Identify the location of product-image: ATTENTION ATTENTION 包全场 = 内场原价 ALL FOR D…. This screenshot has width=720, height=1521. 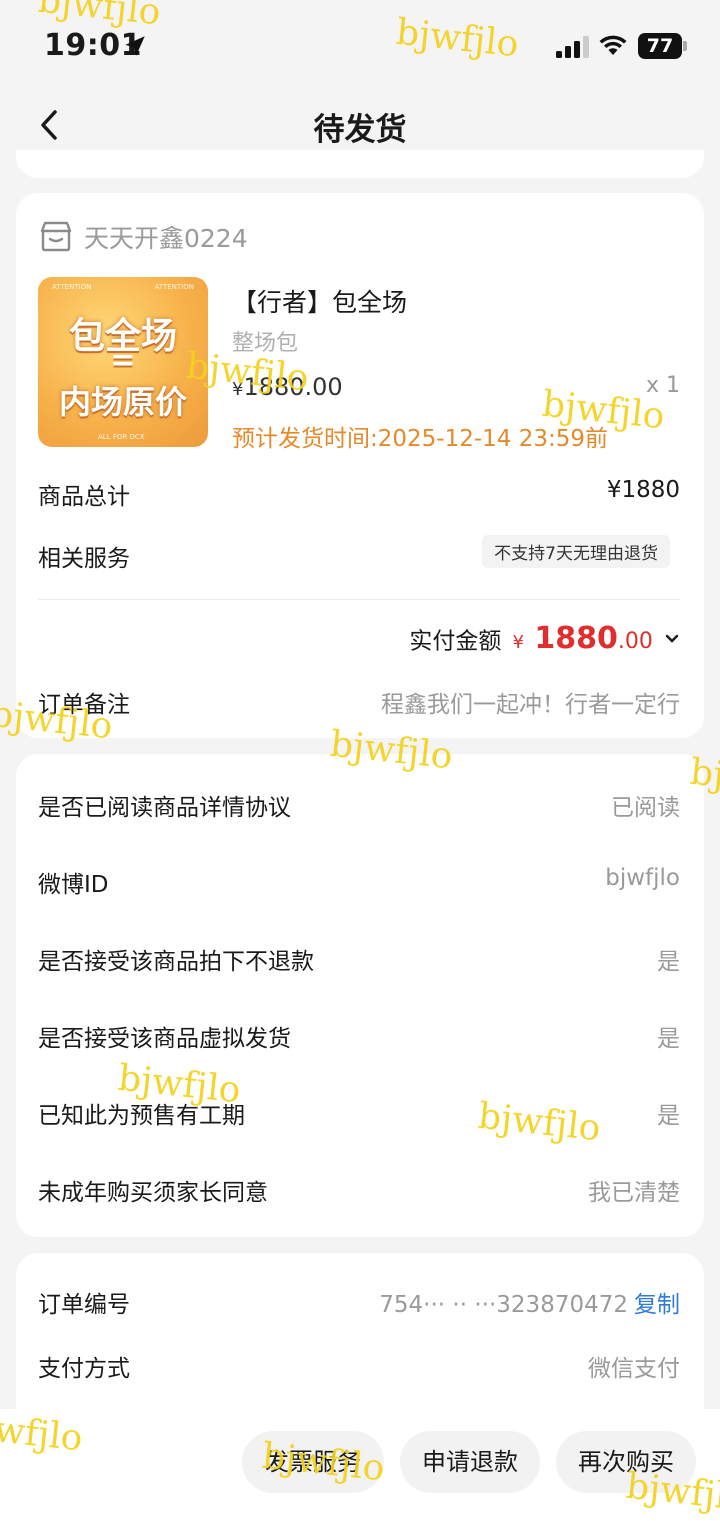
(123, 362).